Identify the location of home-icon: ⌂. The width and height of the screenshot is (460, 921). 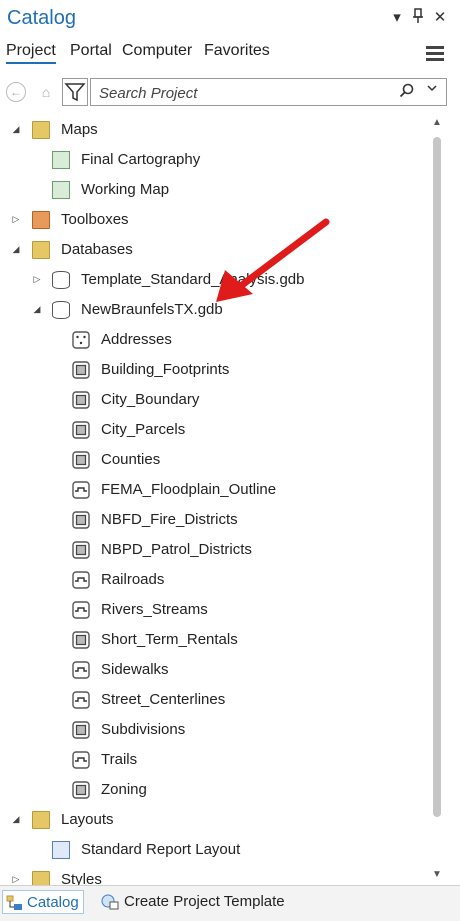
(46, 92).